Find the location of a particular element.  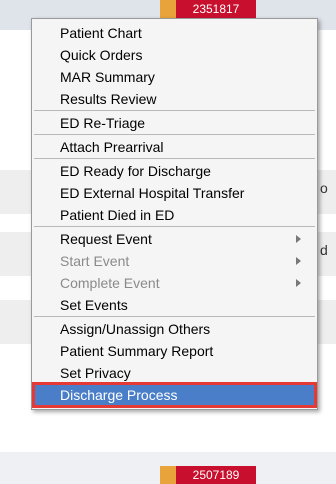

menu-item-complete-event: Complete Event is located at coordinates (174, 283).